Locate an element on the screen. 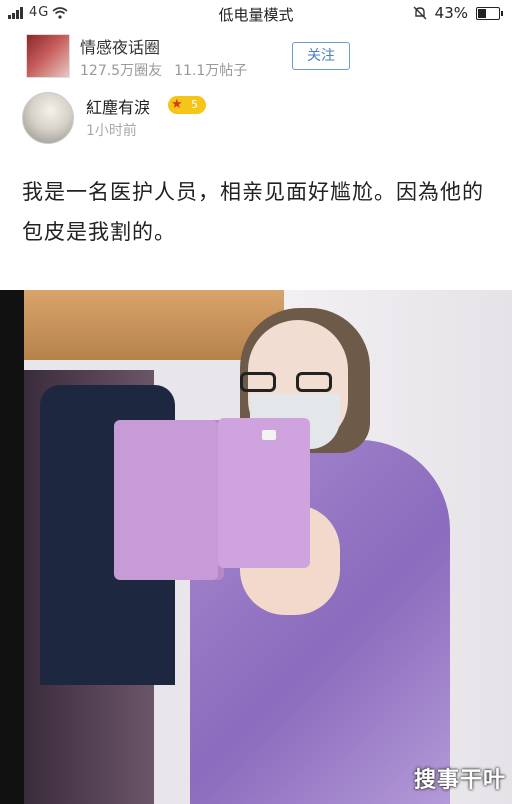  author-name: 紅塵有淚 is located at coordinates (118, 106).